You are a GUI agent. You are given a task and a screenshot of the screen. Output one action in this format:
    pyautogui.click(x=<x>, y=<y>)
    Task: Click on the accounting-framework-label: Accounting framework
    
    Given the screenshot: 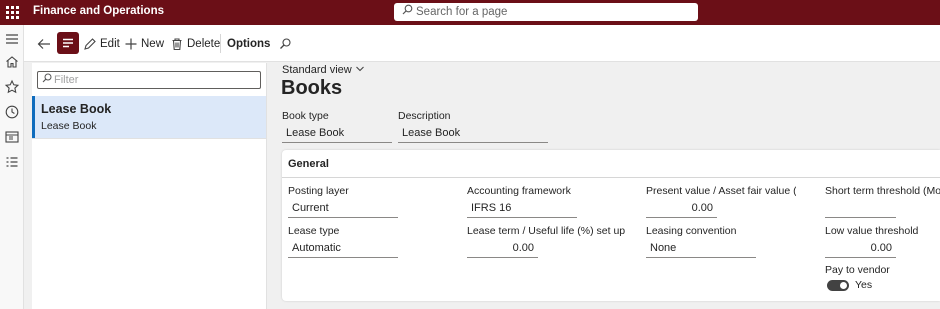 What is the action you would take?
    pyautogui.click(x=519, y=191)
    